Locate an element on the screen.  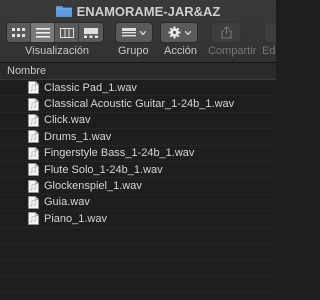
column-view-button is located at coordinates (67, 32).